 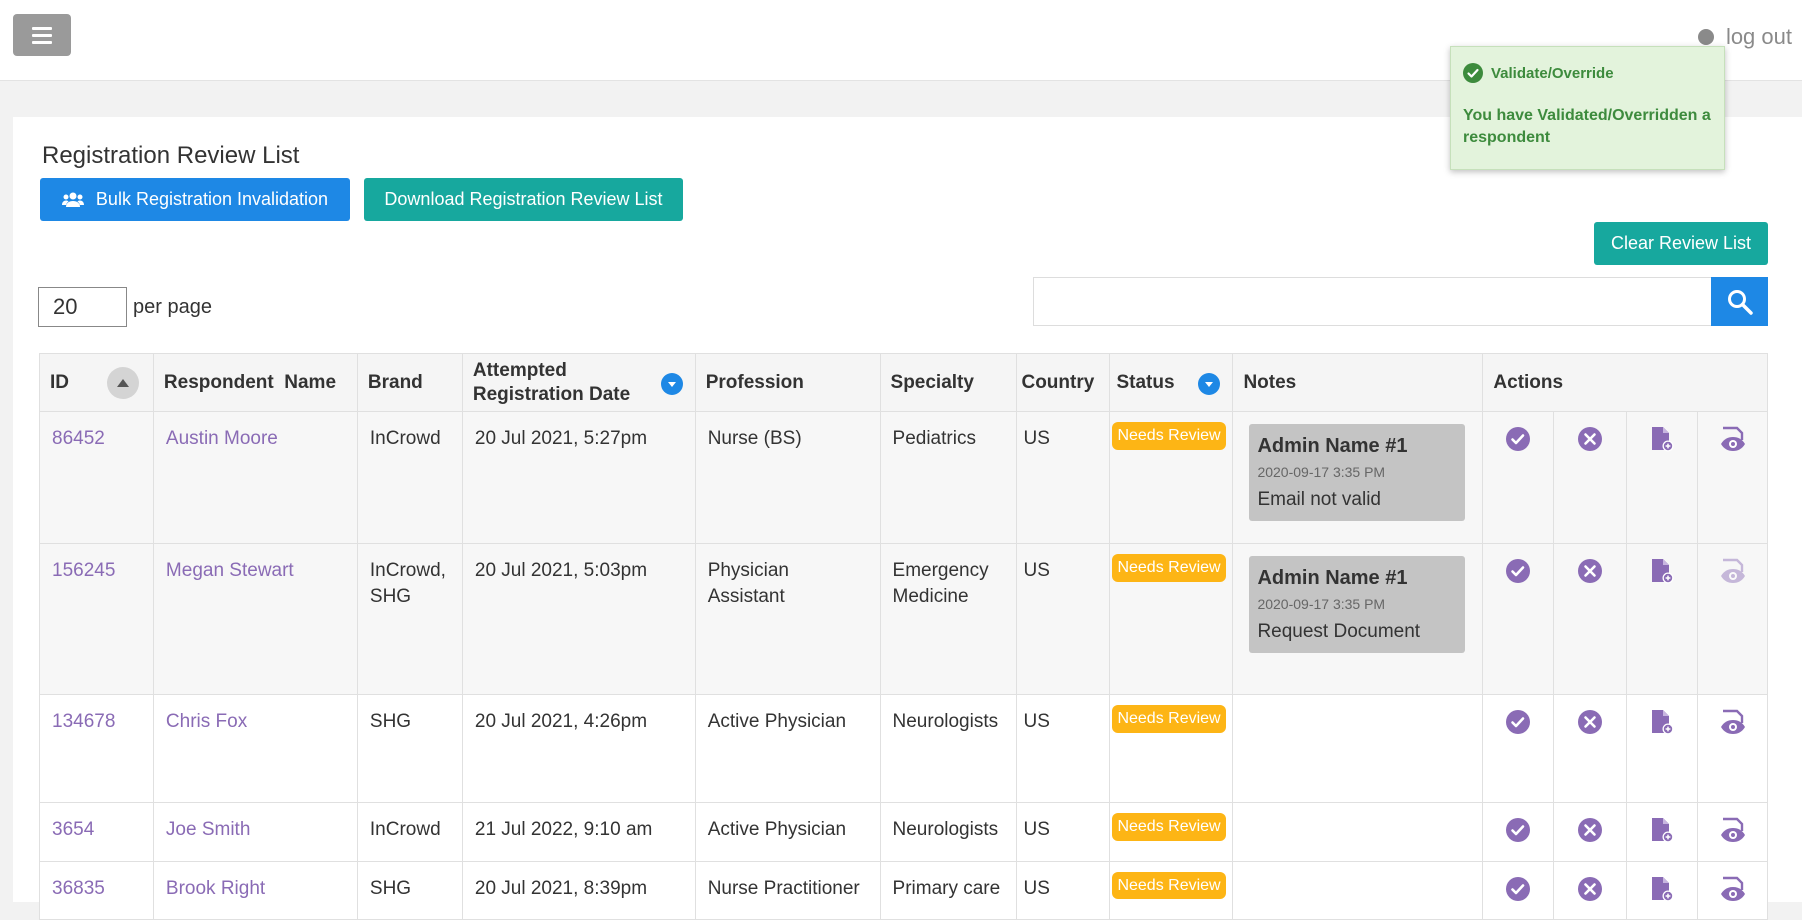 I want to click on download-list-button: Download Registration Review List, so click(x=523, y=199).